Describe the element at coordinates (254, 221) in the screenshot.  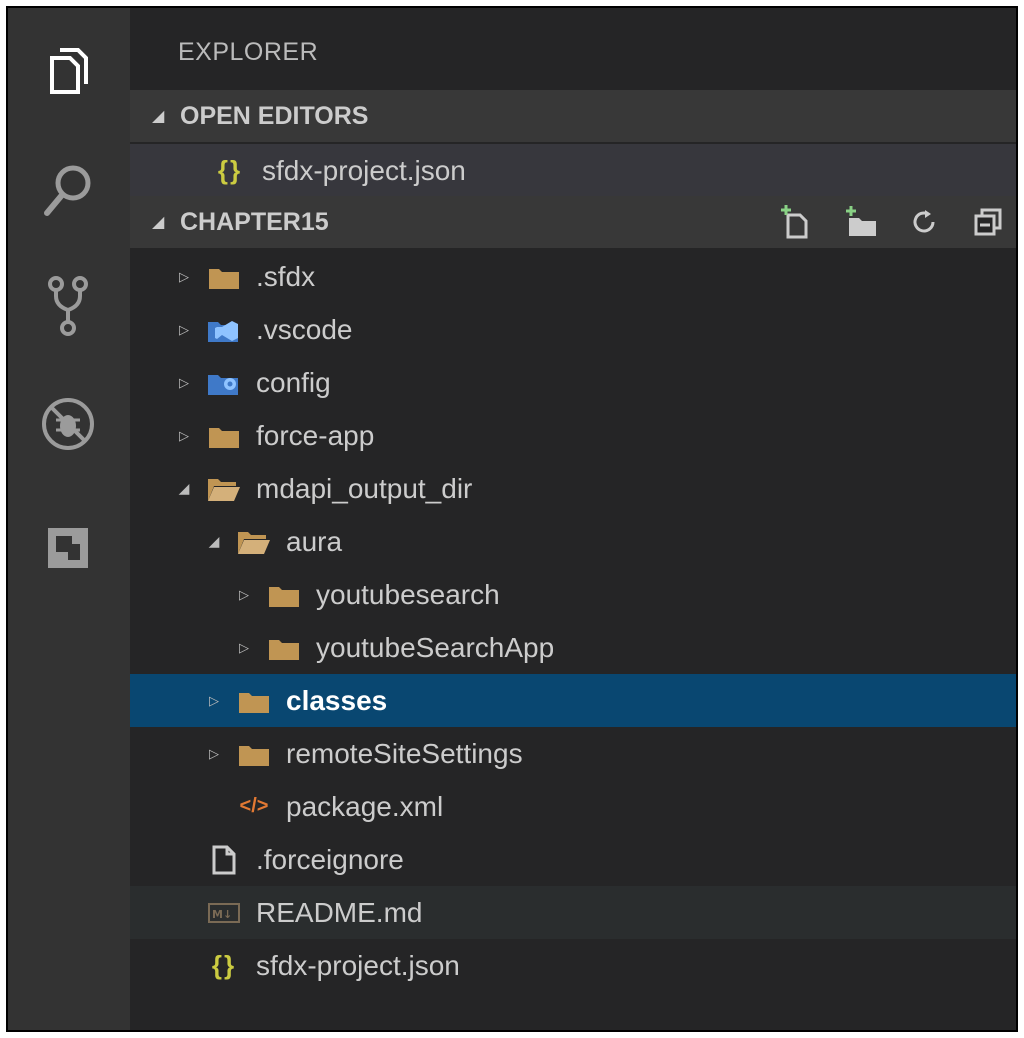
I see `project-label: CHAPTER15` at that location.